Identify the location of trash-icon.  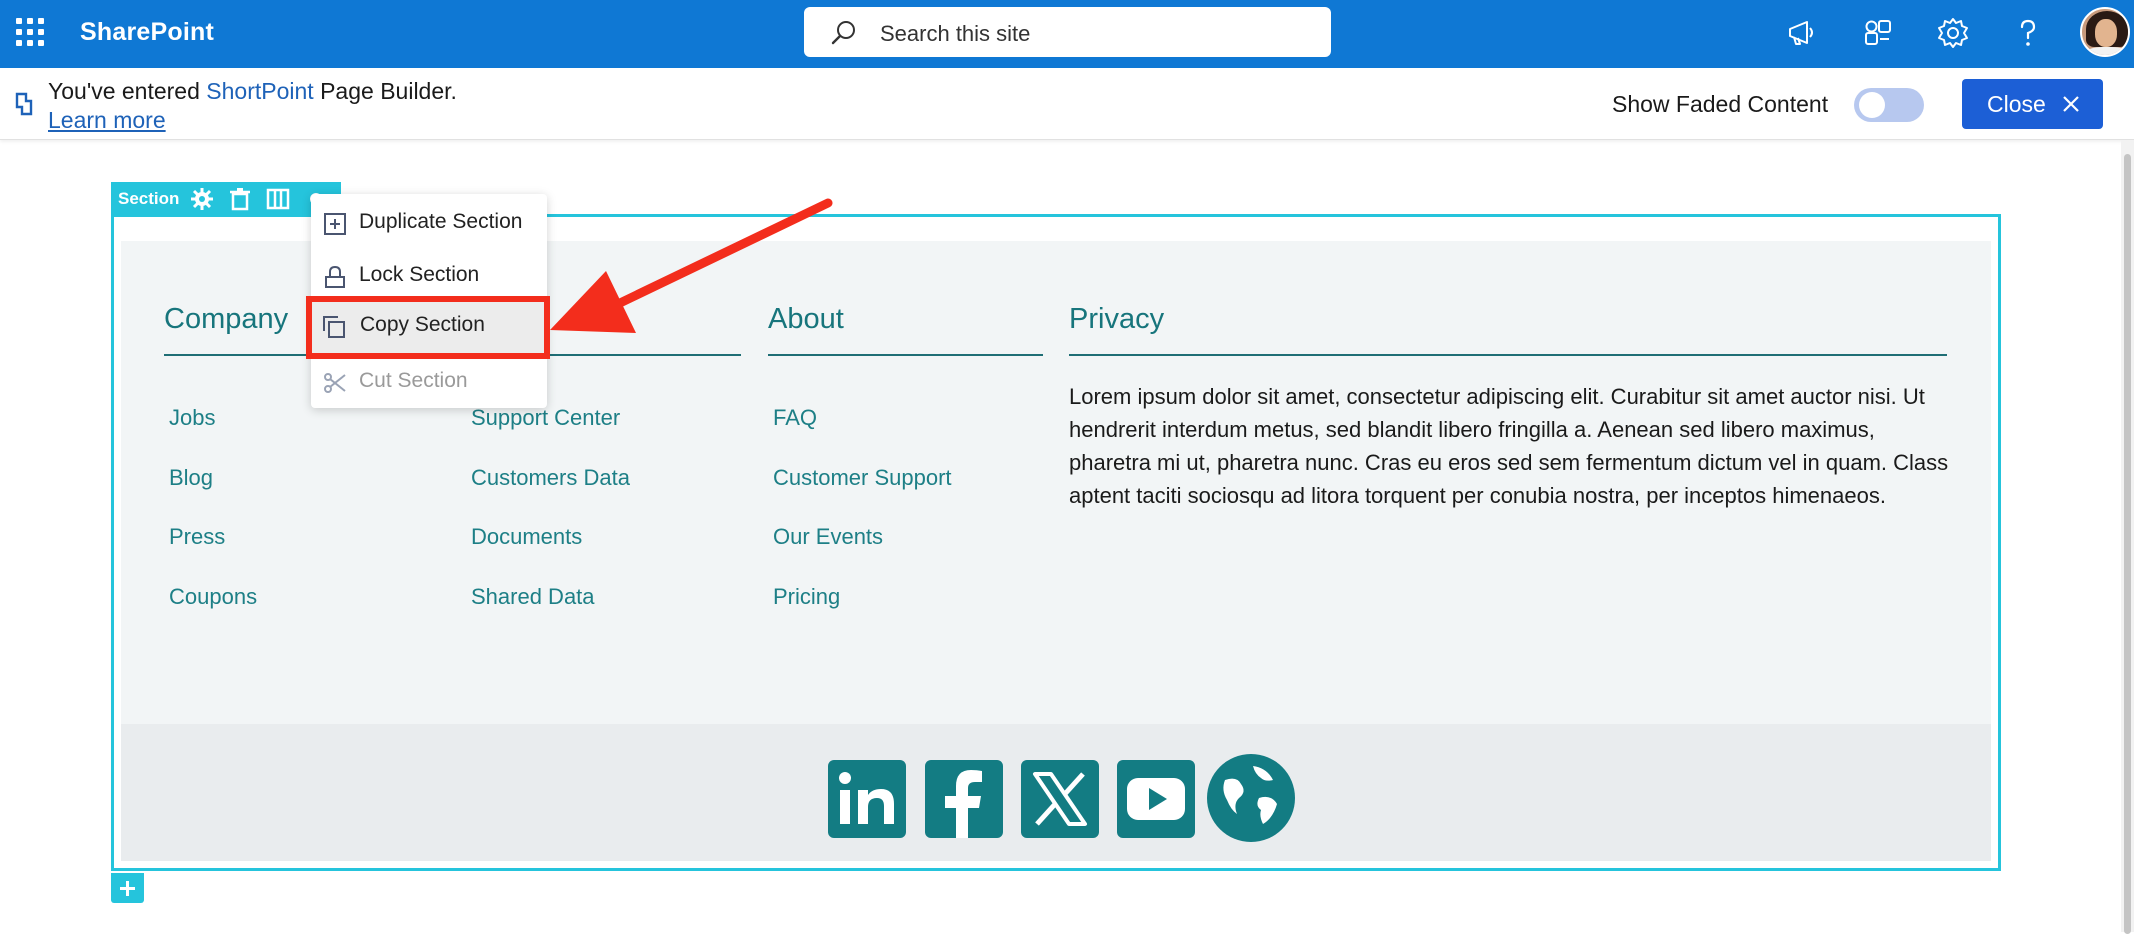
(240, 199).